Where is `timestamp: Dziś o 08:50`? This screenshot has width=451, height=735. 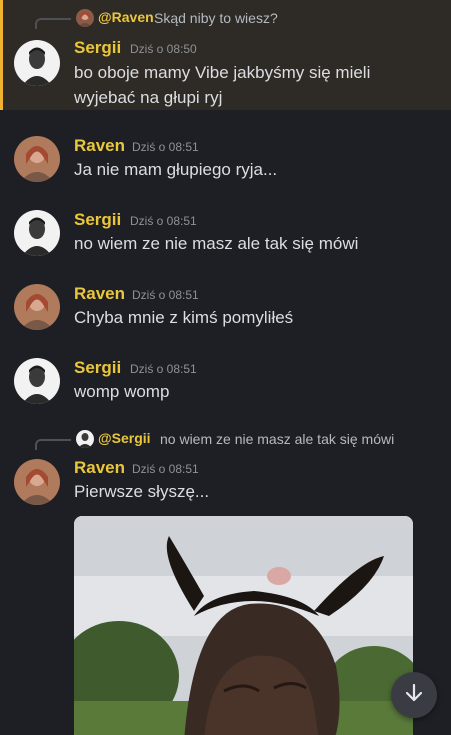 timestamp: Dziś o 08:50 is located at coordinates (163, 49).